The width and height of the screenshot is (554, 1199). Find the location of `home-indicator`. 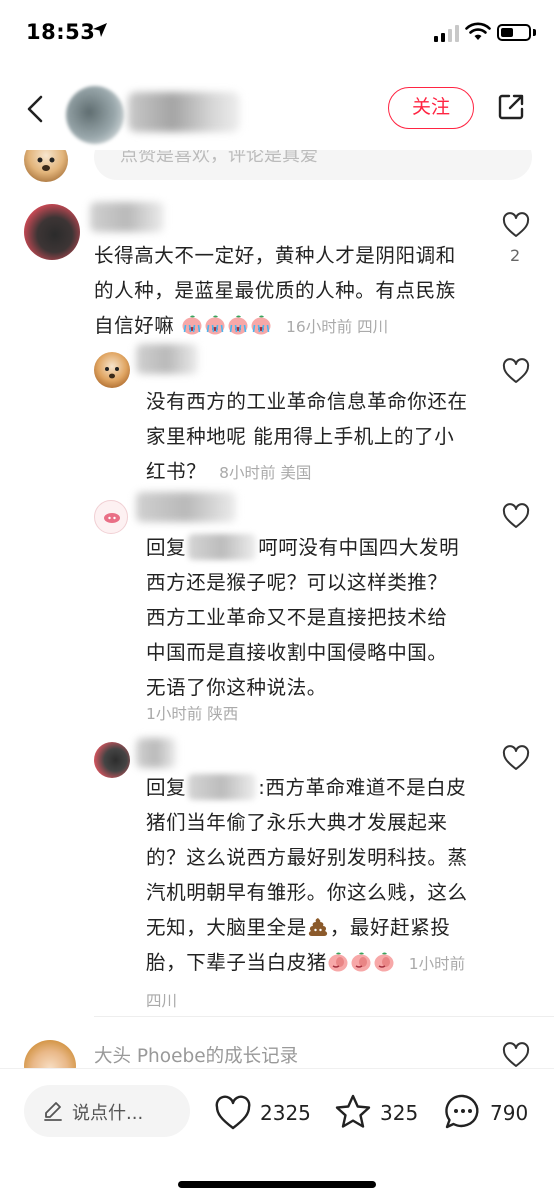

home-indicator is located at coordinates (277, 1184).